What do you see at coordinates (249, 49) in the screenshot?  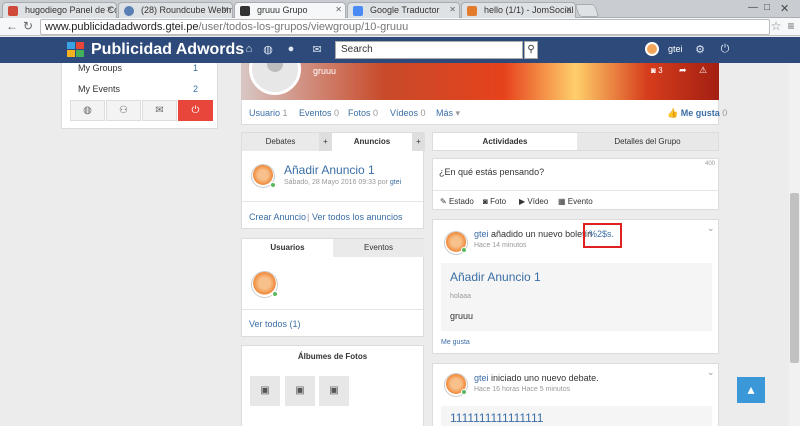 I see `home-icon: ⌂` at bounding box center [249, 49].